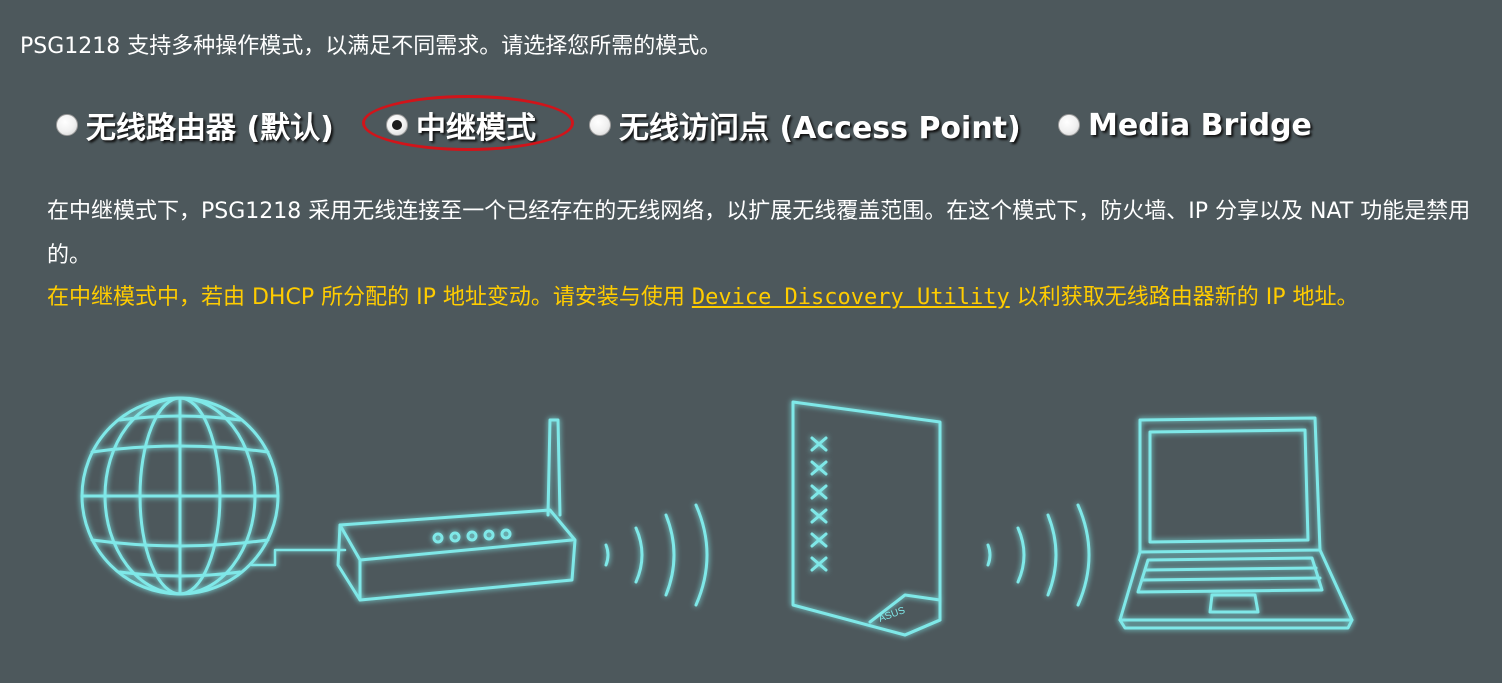  Describe the element at coordinates (600, 125) in the screenshot. I see `radio-access-point` at that location.